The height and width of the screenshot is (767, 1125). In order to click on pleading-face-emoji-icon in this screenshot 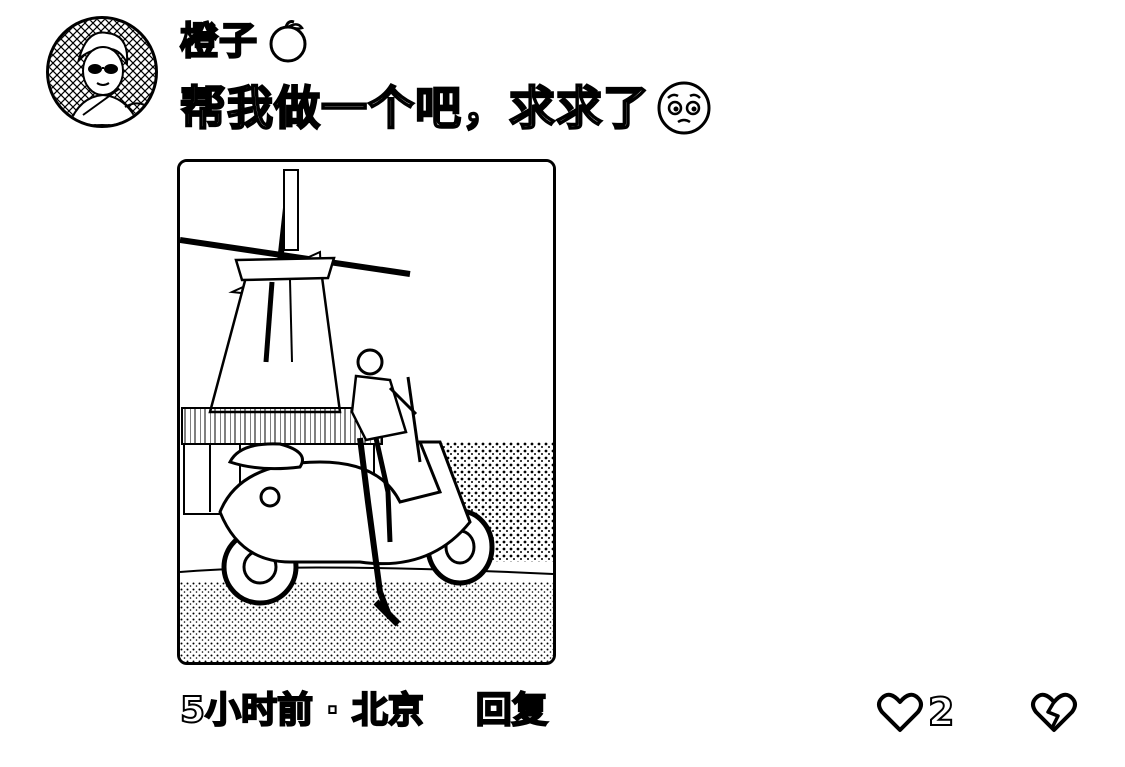, I will do `click(684, 108)`.